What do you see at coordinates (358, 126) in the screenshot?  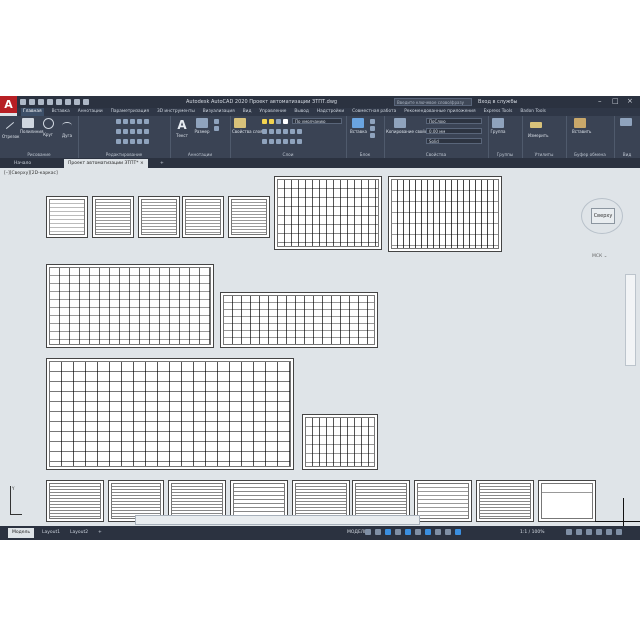 I see `insert-block-tool: Вставка` at bounding box center [358, 126].